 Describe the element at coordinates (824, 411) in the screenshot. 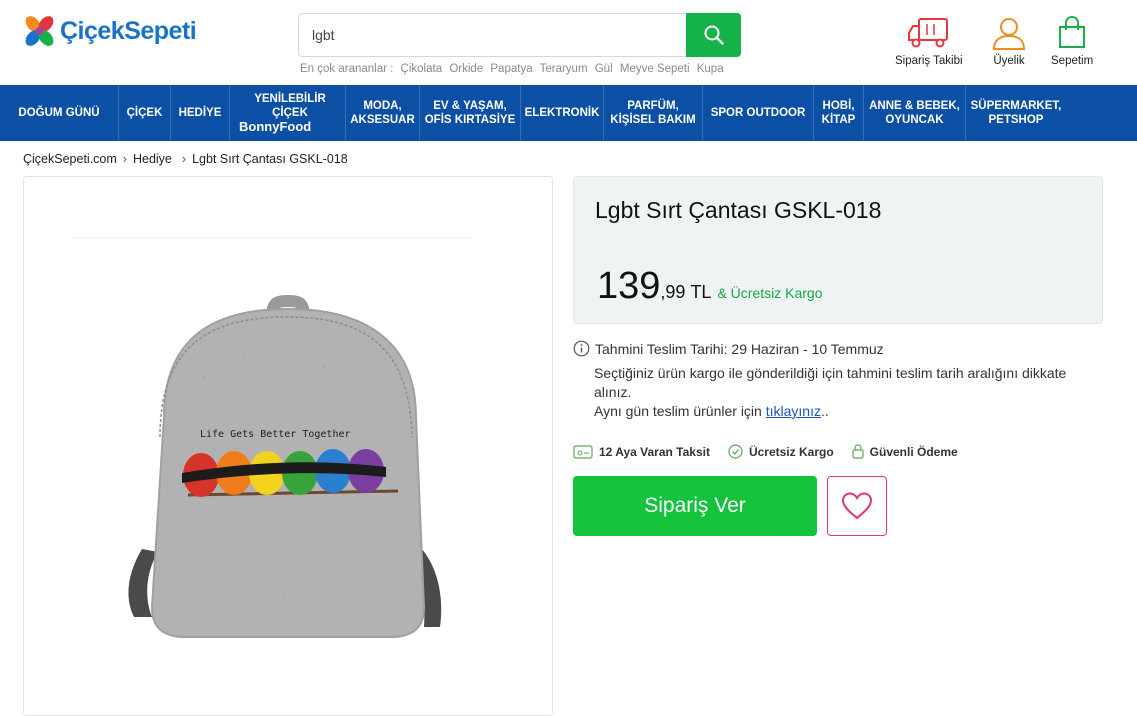

I see `same-day-suffix: ..` at that location.